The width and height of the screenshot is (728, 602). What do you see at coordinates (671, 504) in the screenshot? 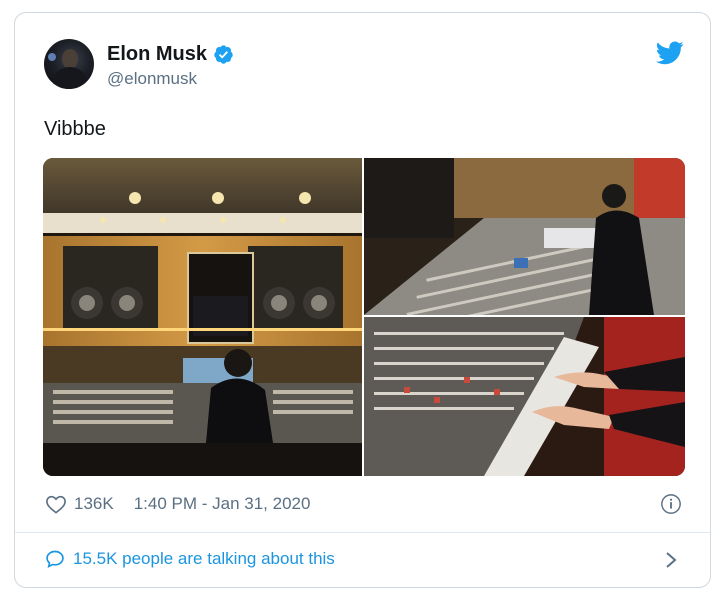
I see `info-icon` at bounding box center [671, 504].